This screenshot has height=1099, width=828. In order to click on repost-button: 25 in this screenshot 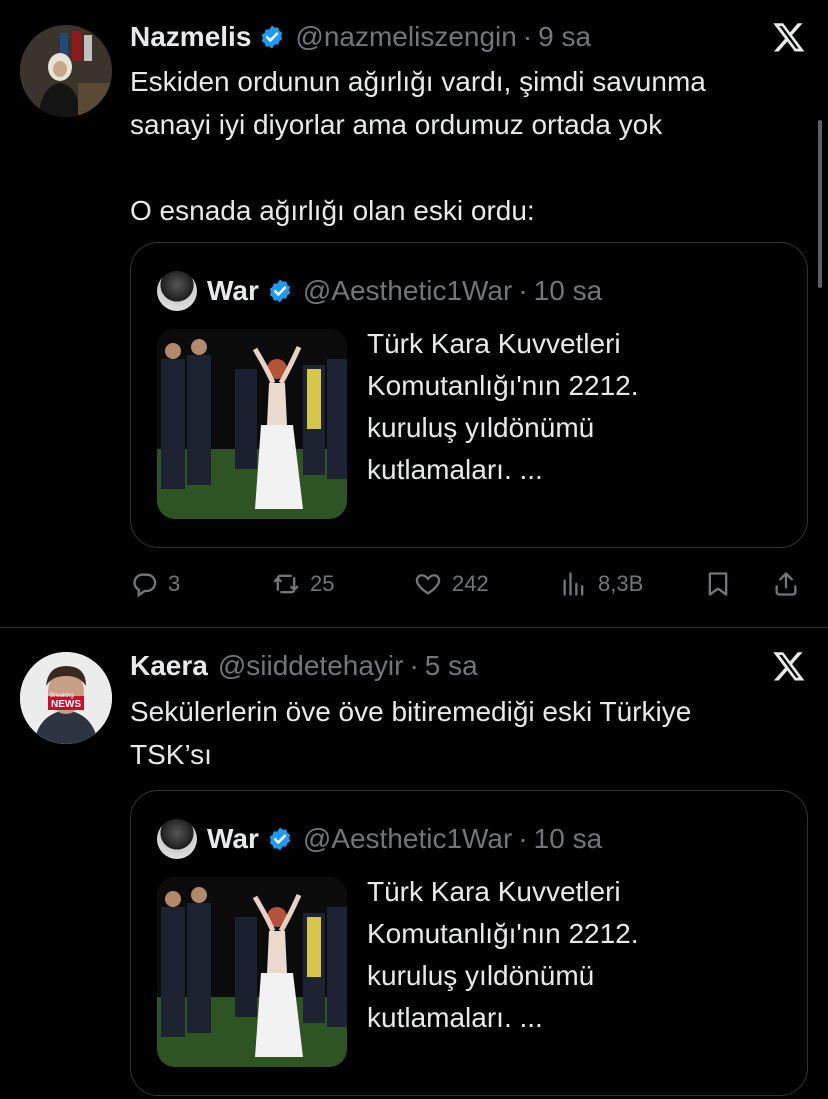, I will do `click(303, 584)`.